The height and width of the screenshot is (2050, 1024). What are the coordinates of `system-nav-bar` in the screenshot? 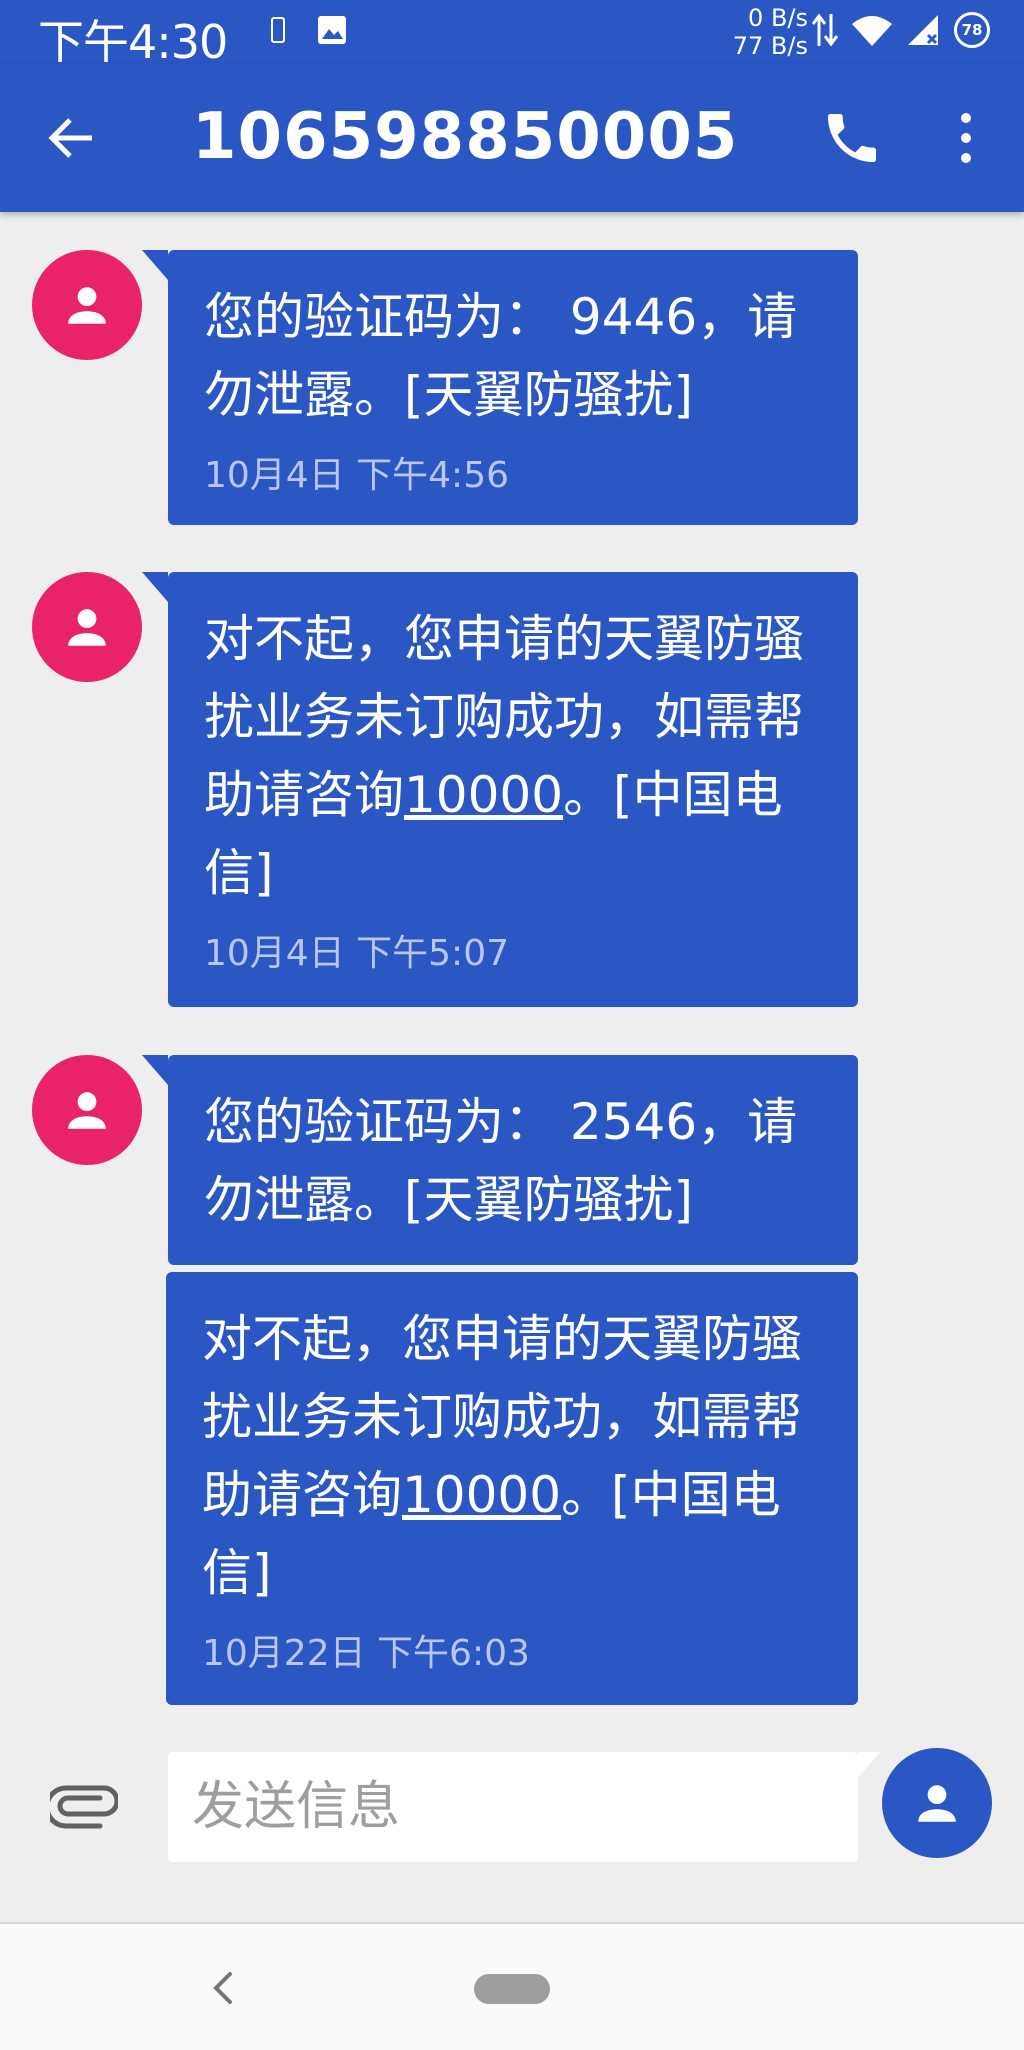 It's located at (512, 1986).